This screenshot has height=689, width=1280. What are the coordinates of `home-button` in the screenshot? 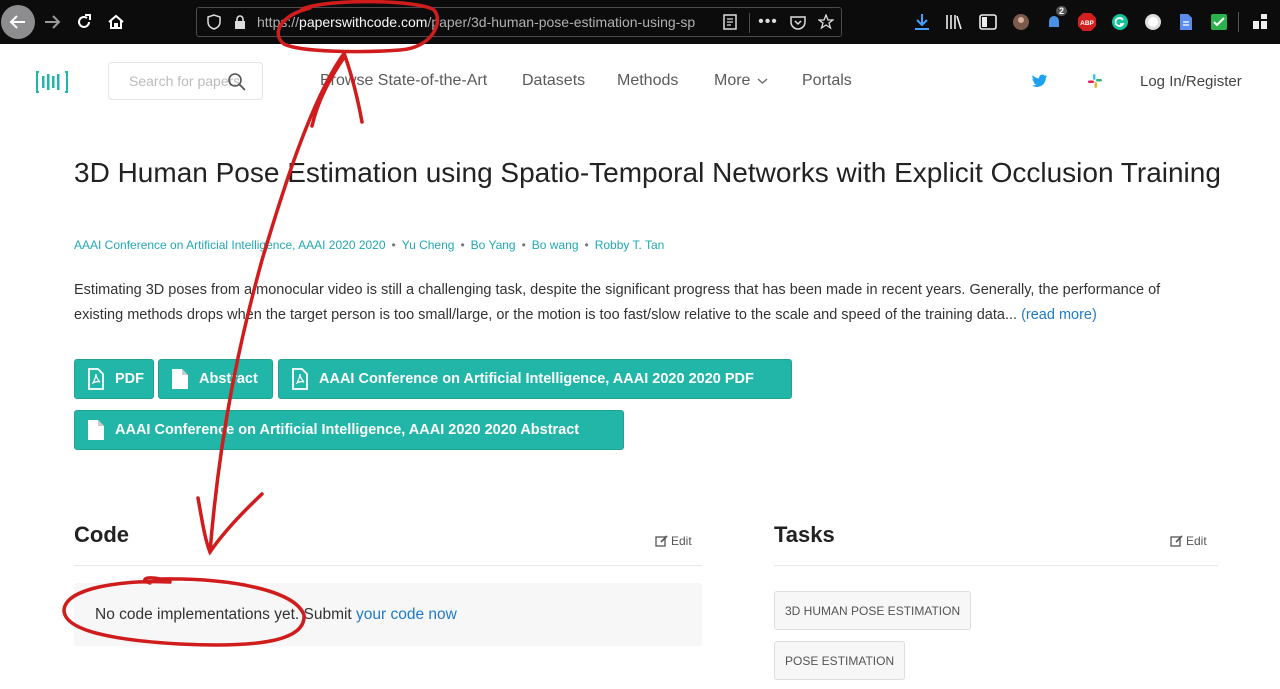 It's located at (116, 22).